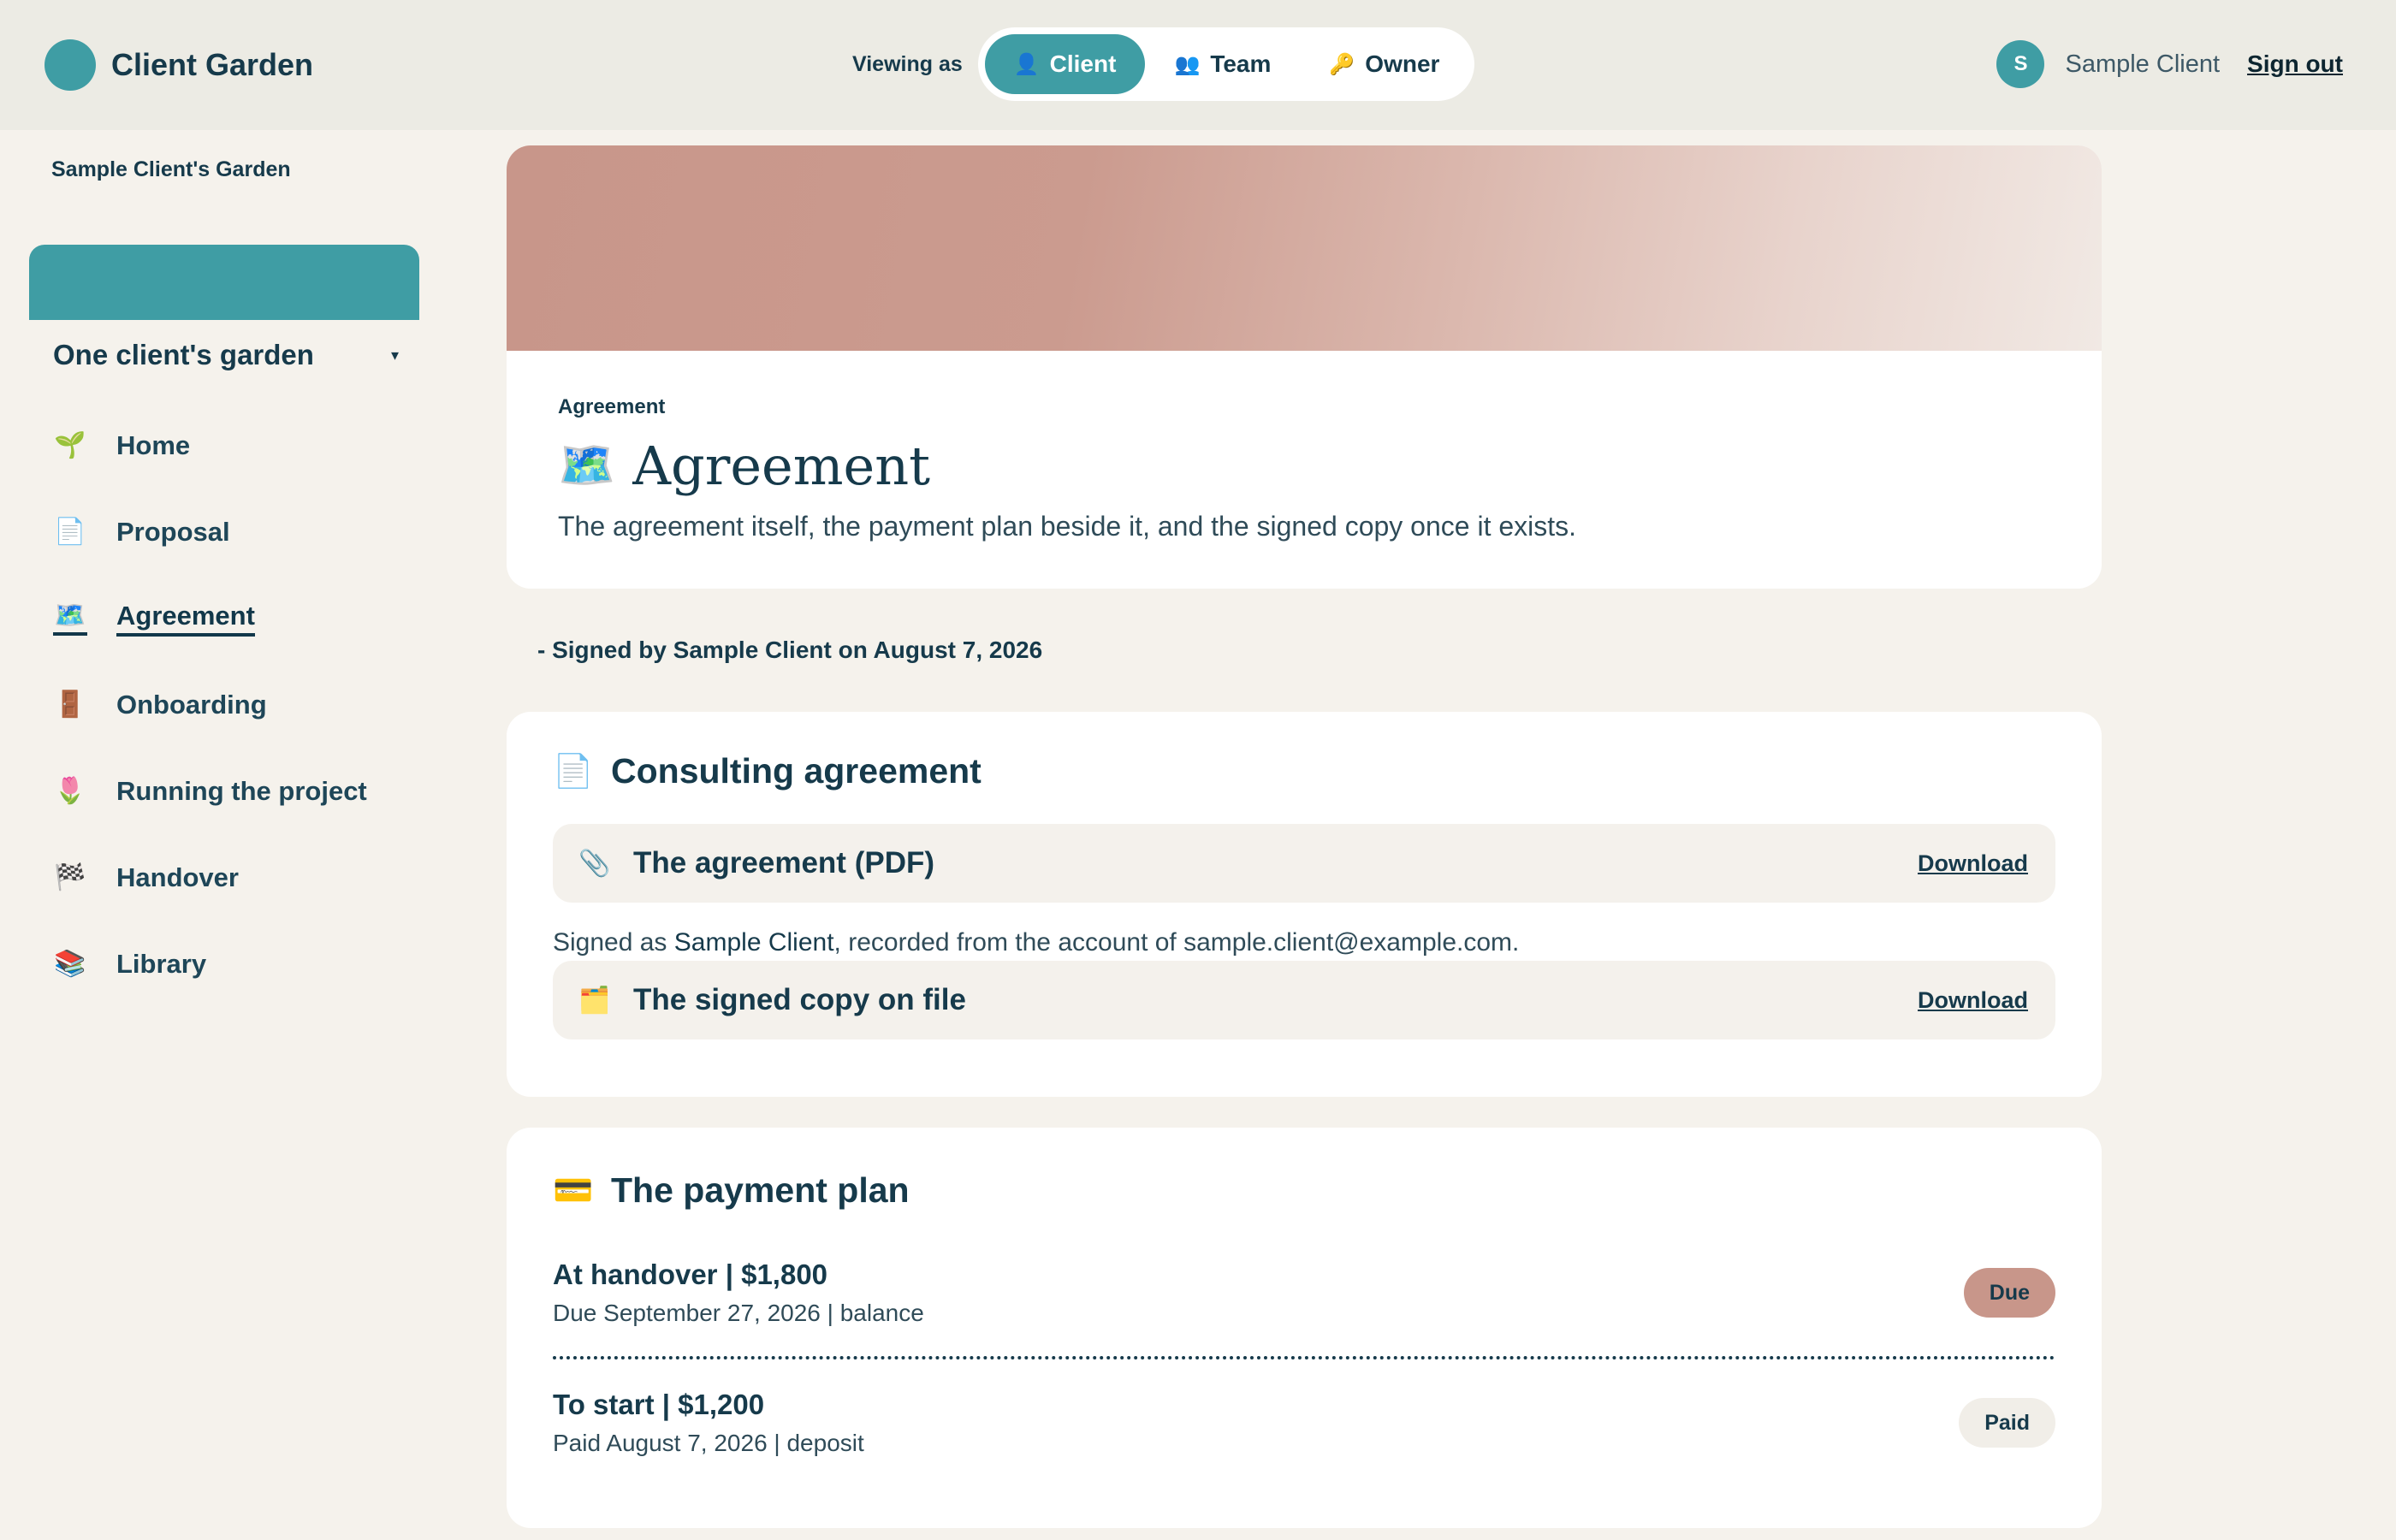  Describe the element at coordinates (908, 63) in the screenshot. I see `viewing-as-label: Viewing as` at that location.